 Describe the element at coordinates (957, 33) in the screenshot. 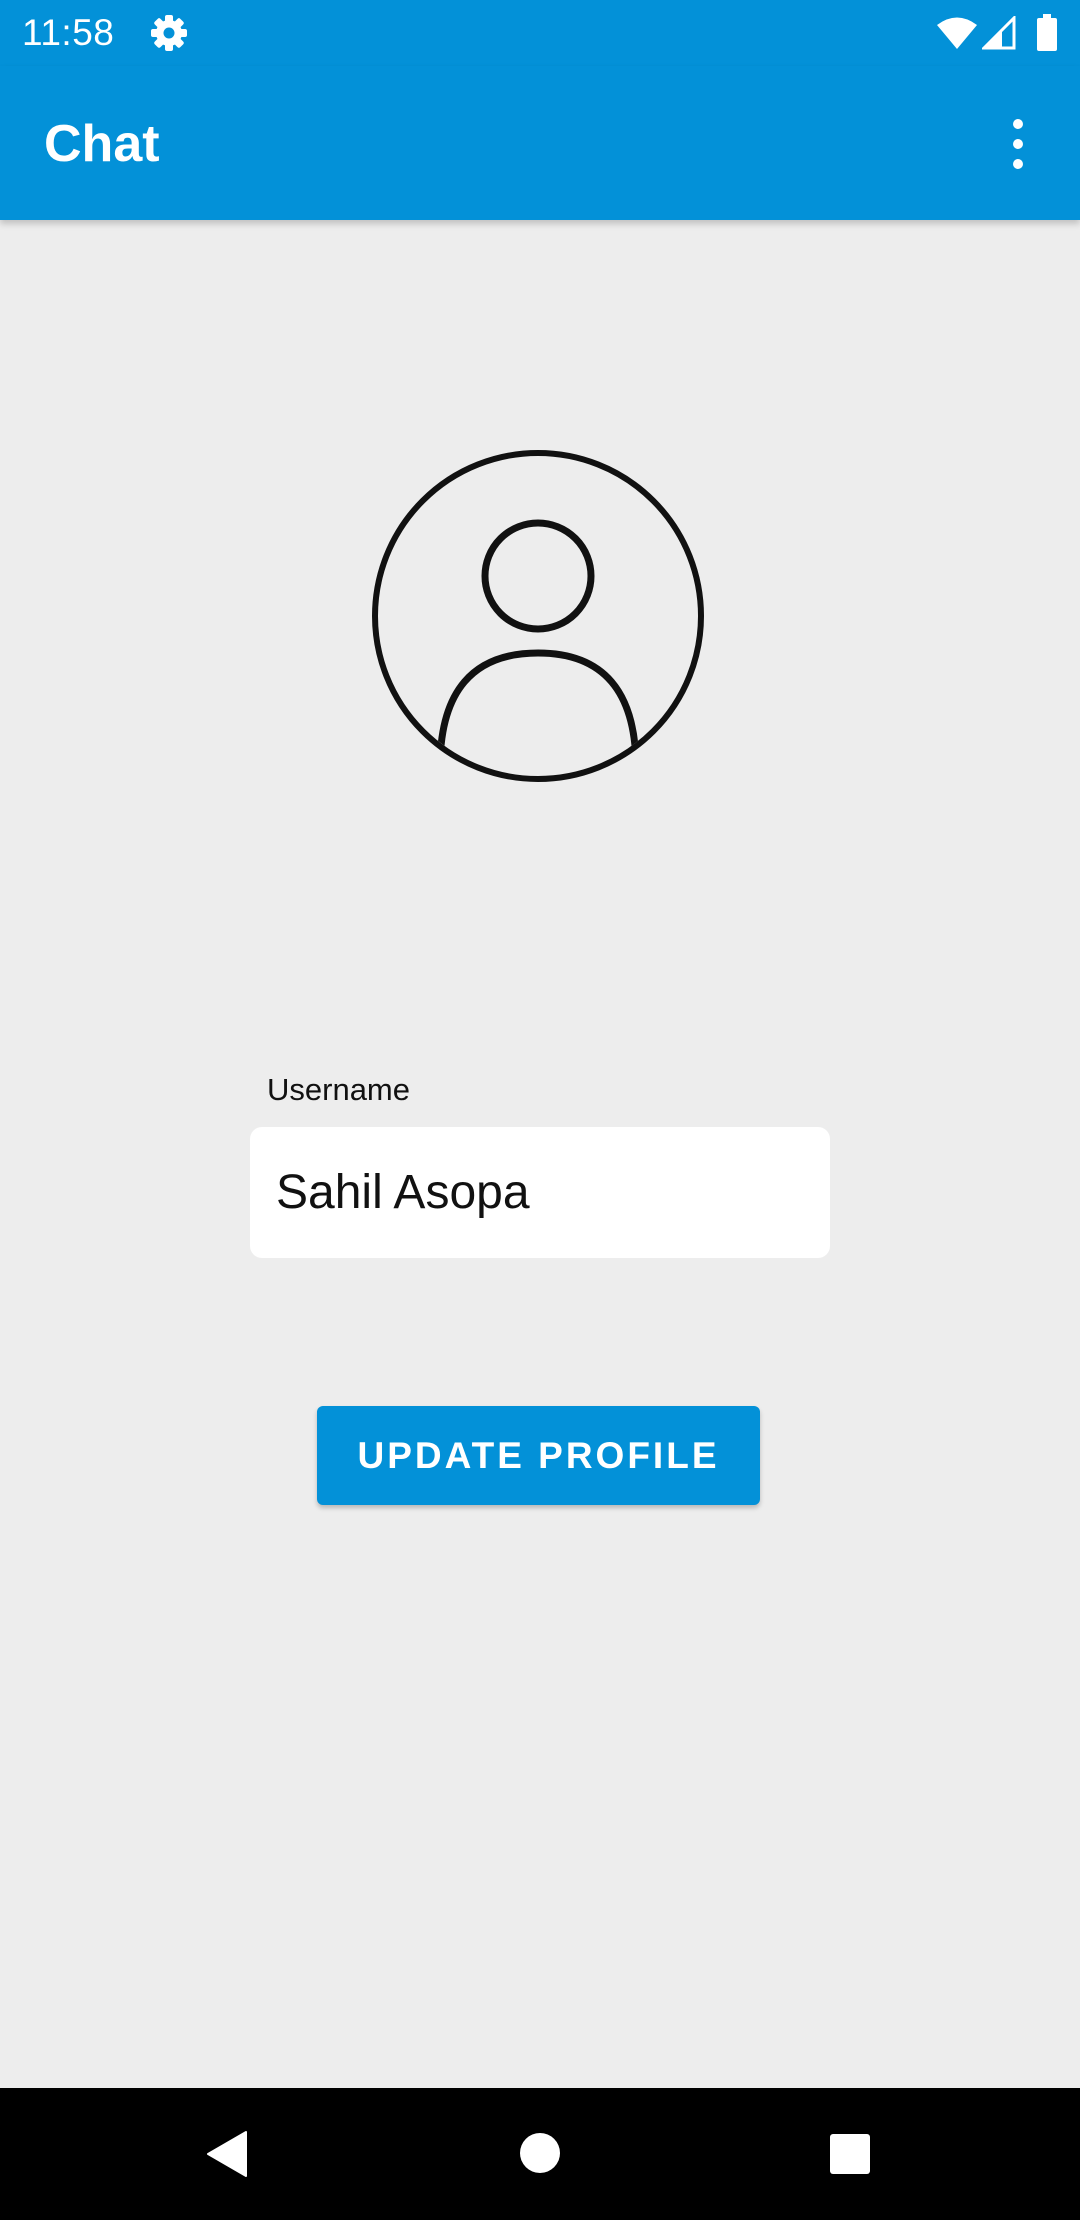

I see `wifi-icon` at that location.